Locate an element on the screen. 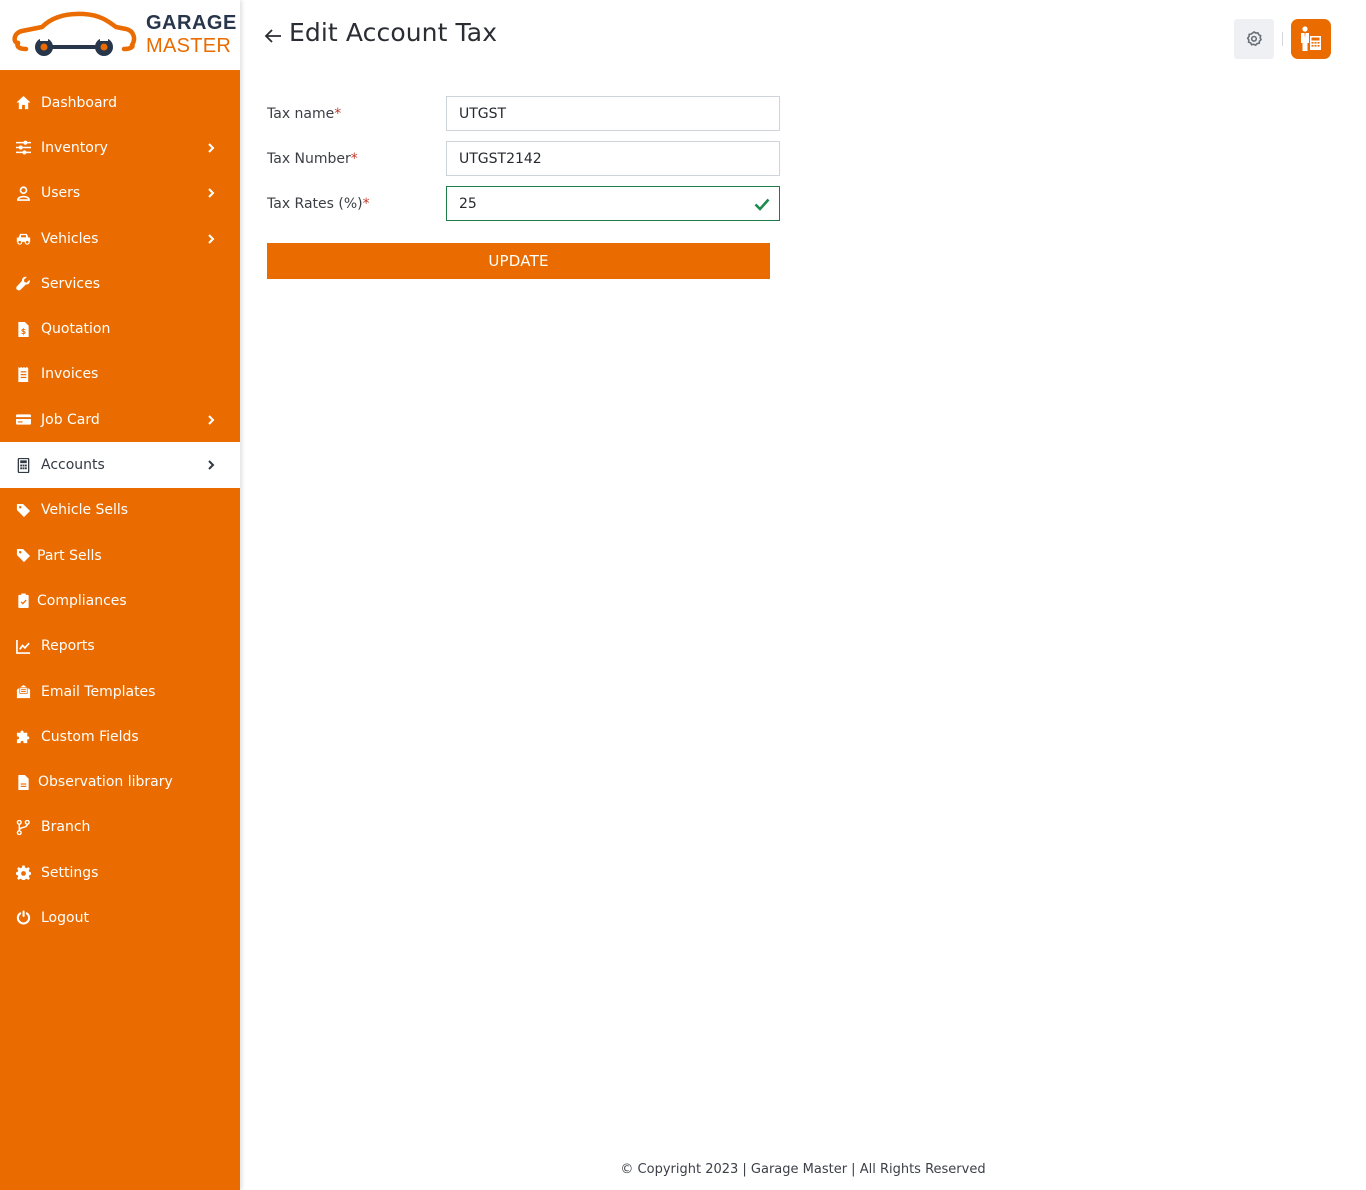 This screenshot has width=1366, height=1190. credit-card-icon is located at coordinates (23, 420).